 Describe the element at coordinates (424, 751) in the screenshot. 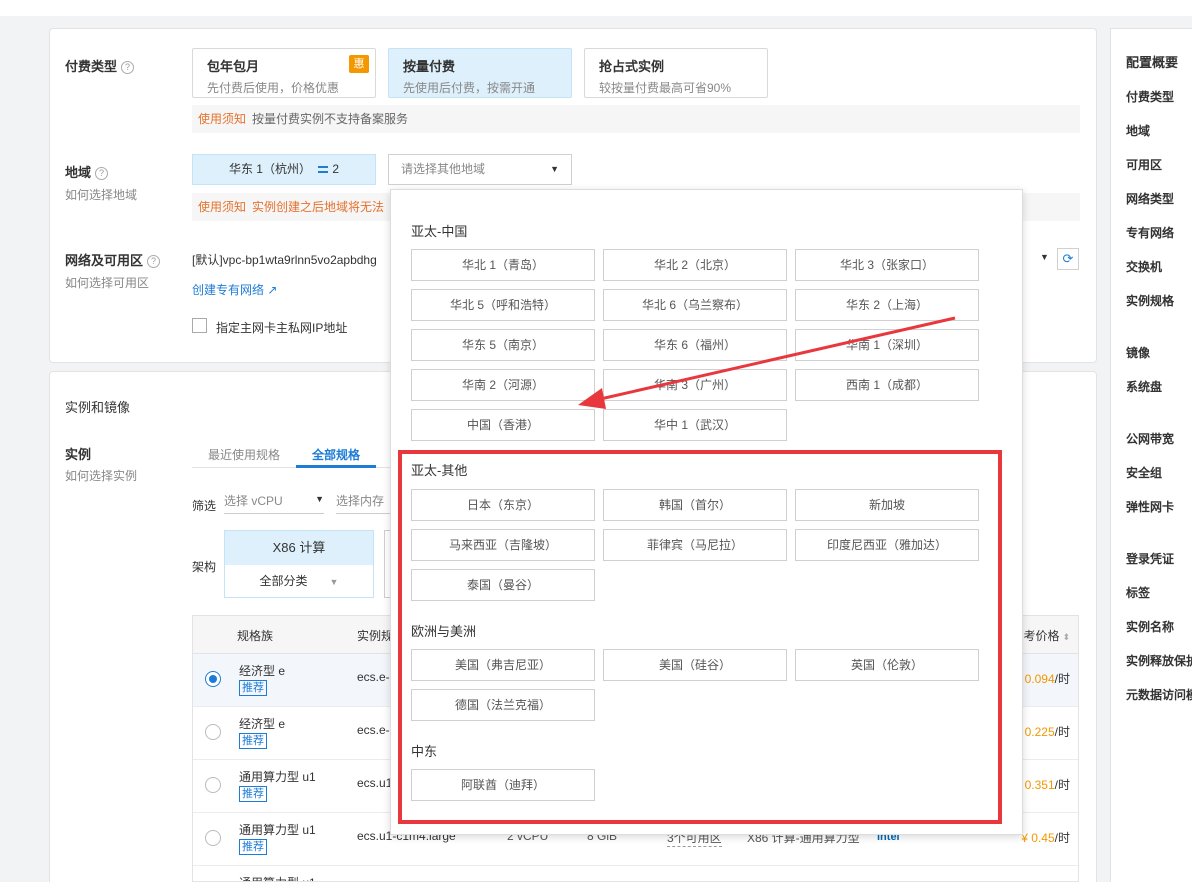

I see `group-middle-east: 中东` at that location.